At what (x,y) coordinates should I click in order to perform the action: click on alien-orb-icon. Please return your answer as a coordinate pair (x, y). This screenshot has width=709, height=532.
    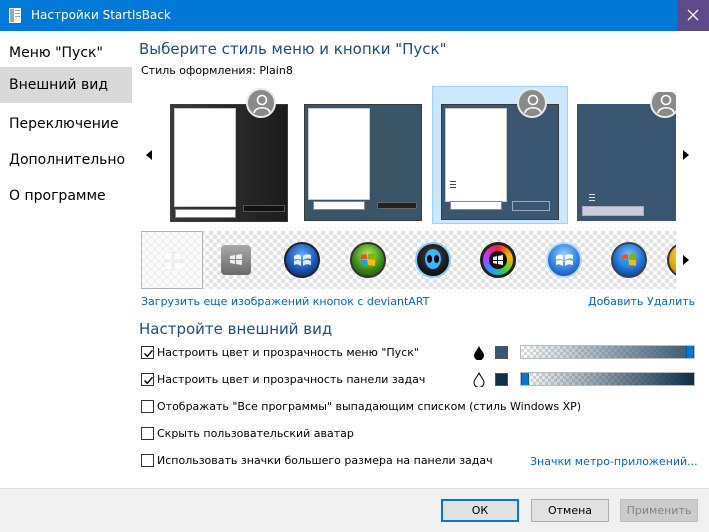
    Looking at the image, I should click on (433, 260).